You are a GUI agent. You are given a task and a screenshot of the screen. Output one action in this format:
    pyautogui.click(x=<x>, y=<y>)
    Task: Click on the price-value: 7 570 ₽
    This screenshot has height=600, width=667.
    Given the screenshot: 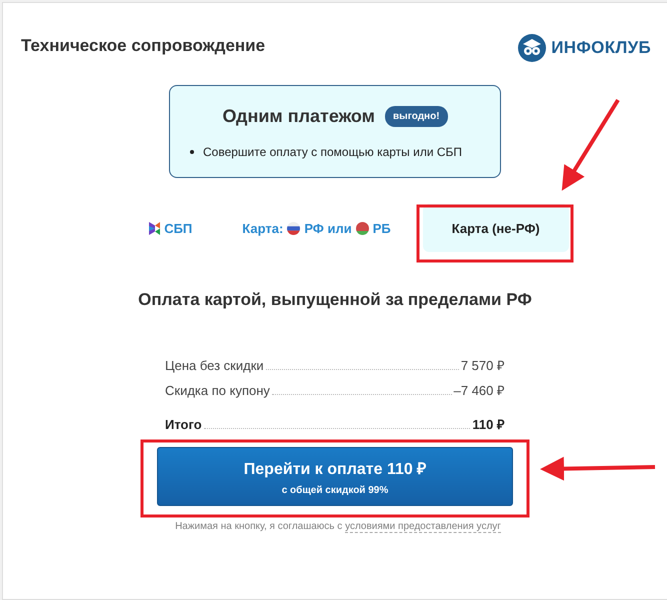 What is the action you would take?
    pyautogui.click(x=482, y=365)
    